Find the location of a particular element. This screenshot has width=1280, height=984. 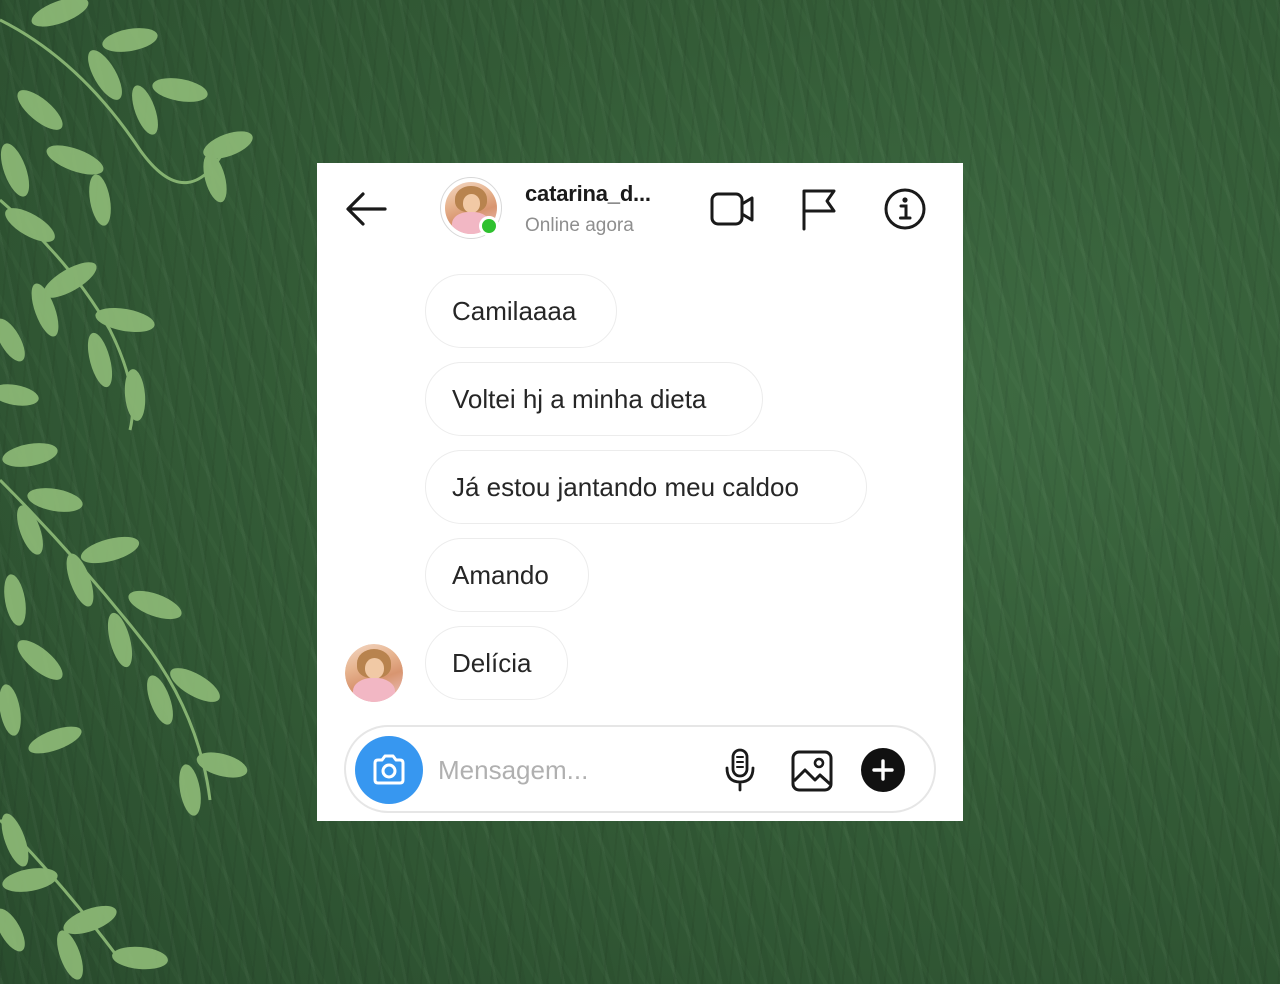

video-camera-icon is located at coordinates (732, 209).